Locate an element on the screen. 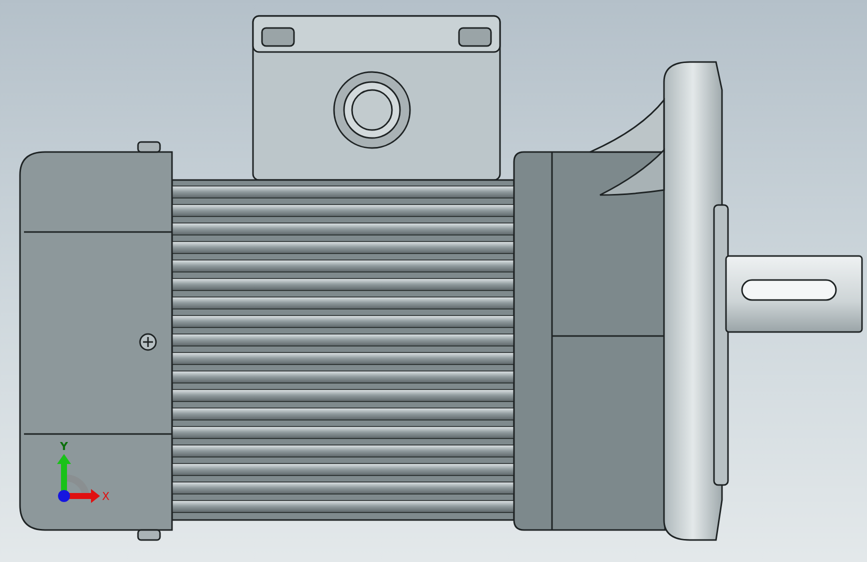 This screenshot has height=562, width=867. x-axis-label: X is located at coordinates (106, 496).